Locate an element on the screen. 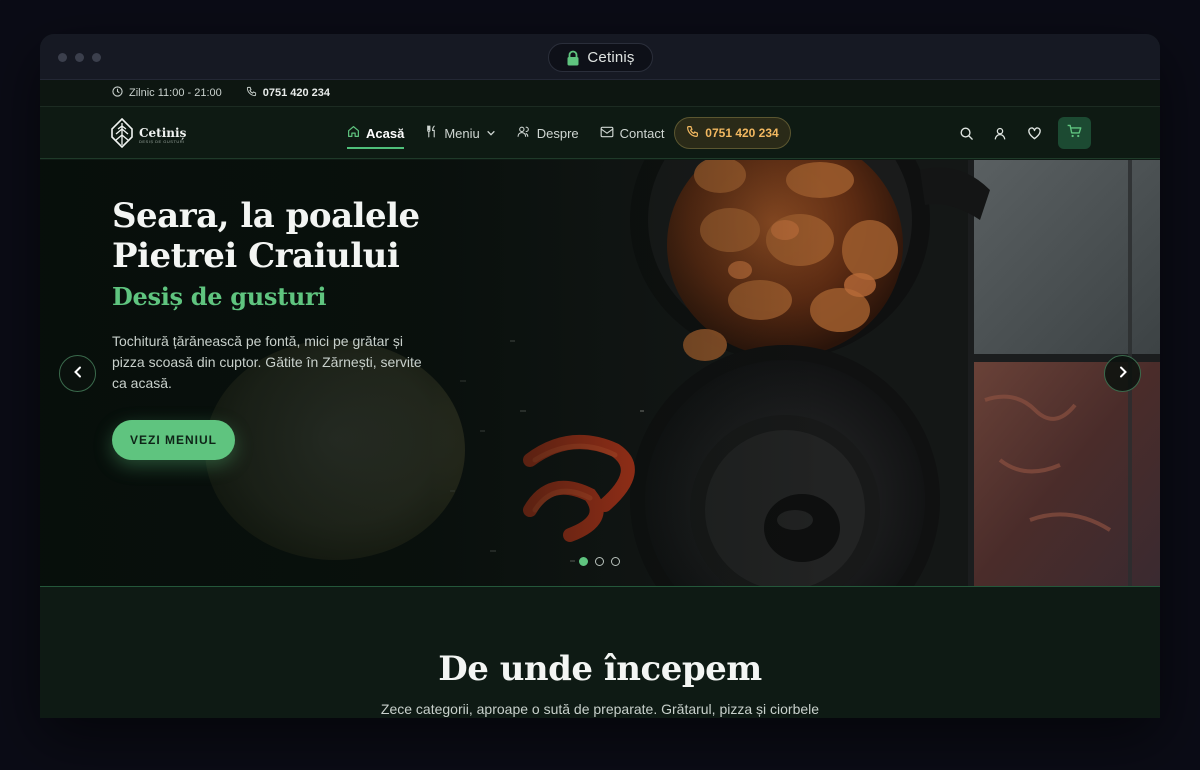 This screenshot has height=770, width=1200. window-controls is located at coordinates (79, 57).